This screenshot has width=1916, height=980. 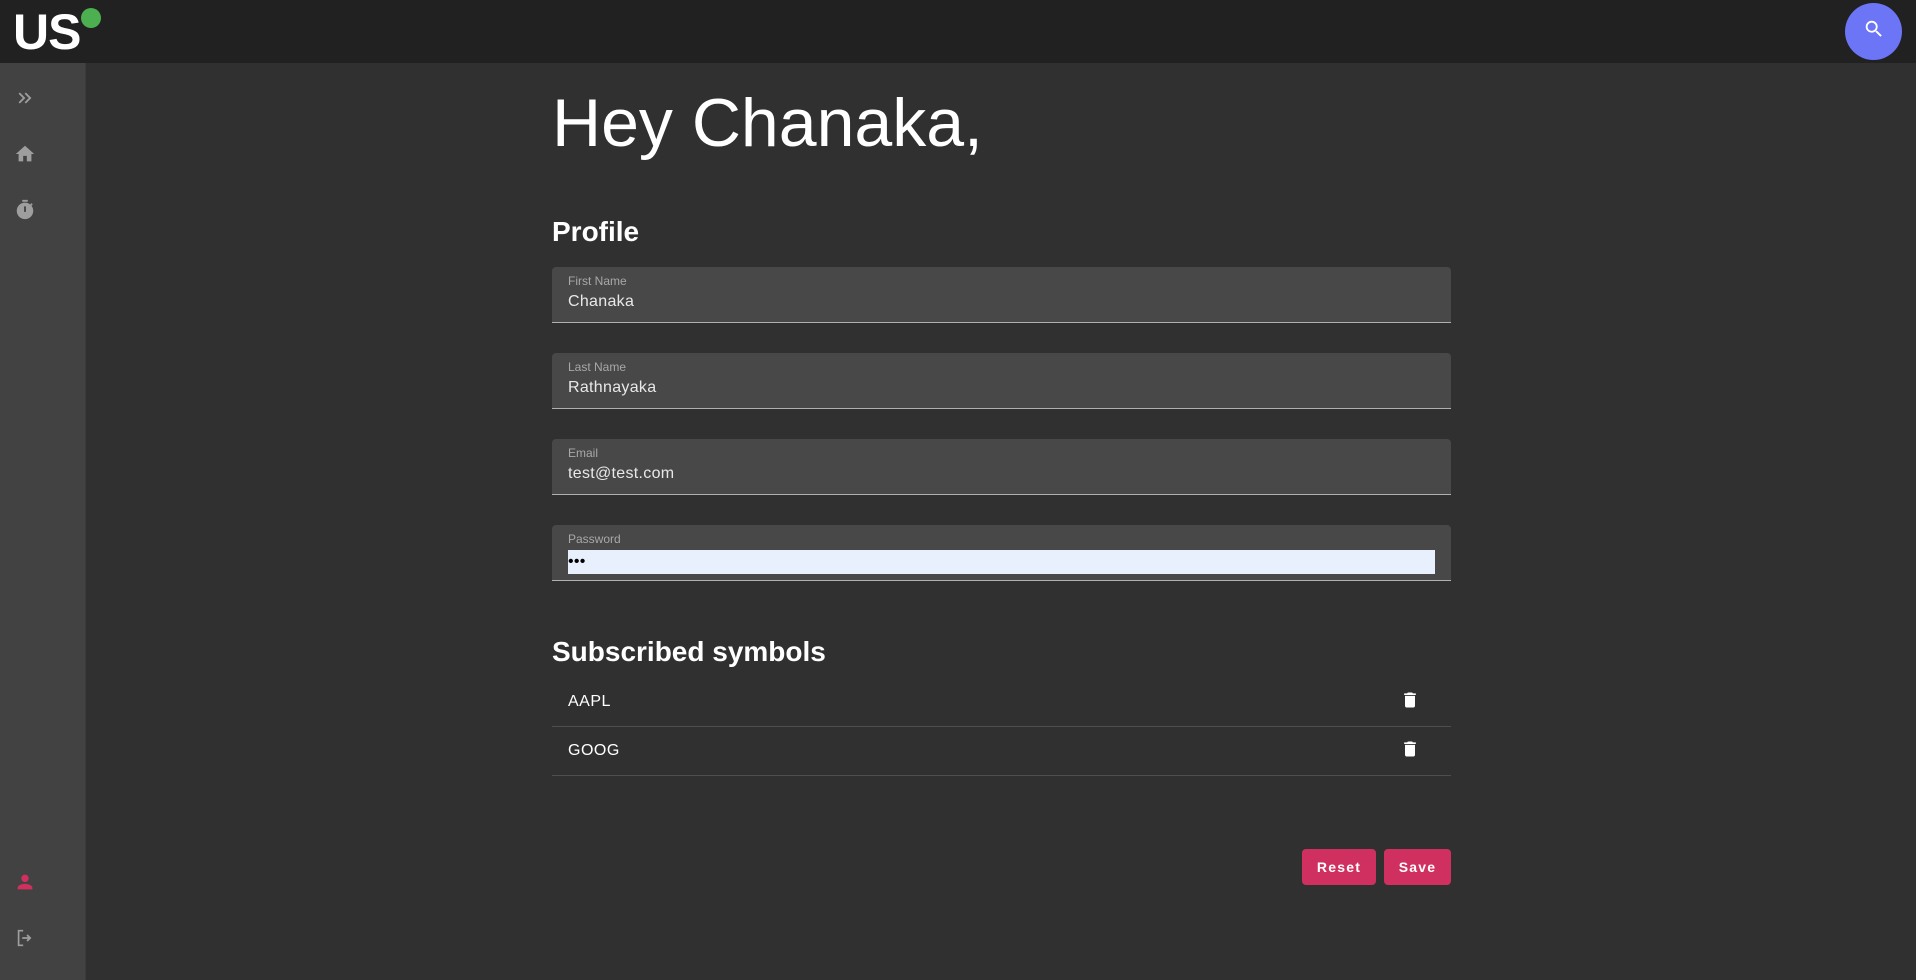 What do you see at coordinates (91, 18) in the screenshot?
I see `status-indicator` at bounding box center [91, 18].